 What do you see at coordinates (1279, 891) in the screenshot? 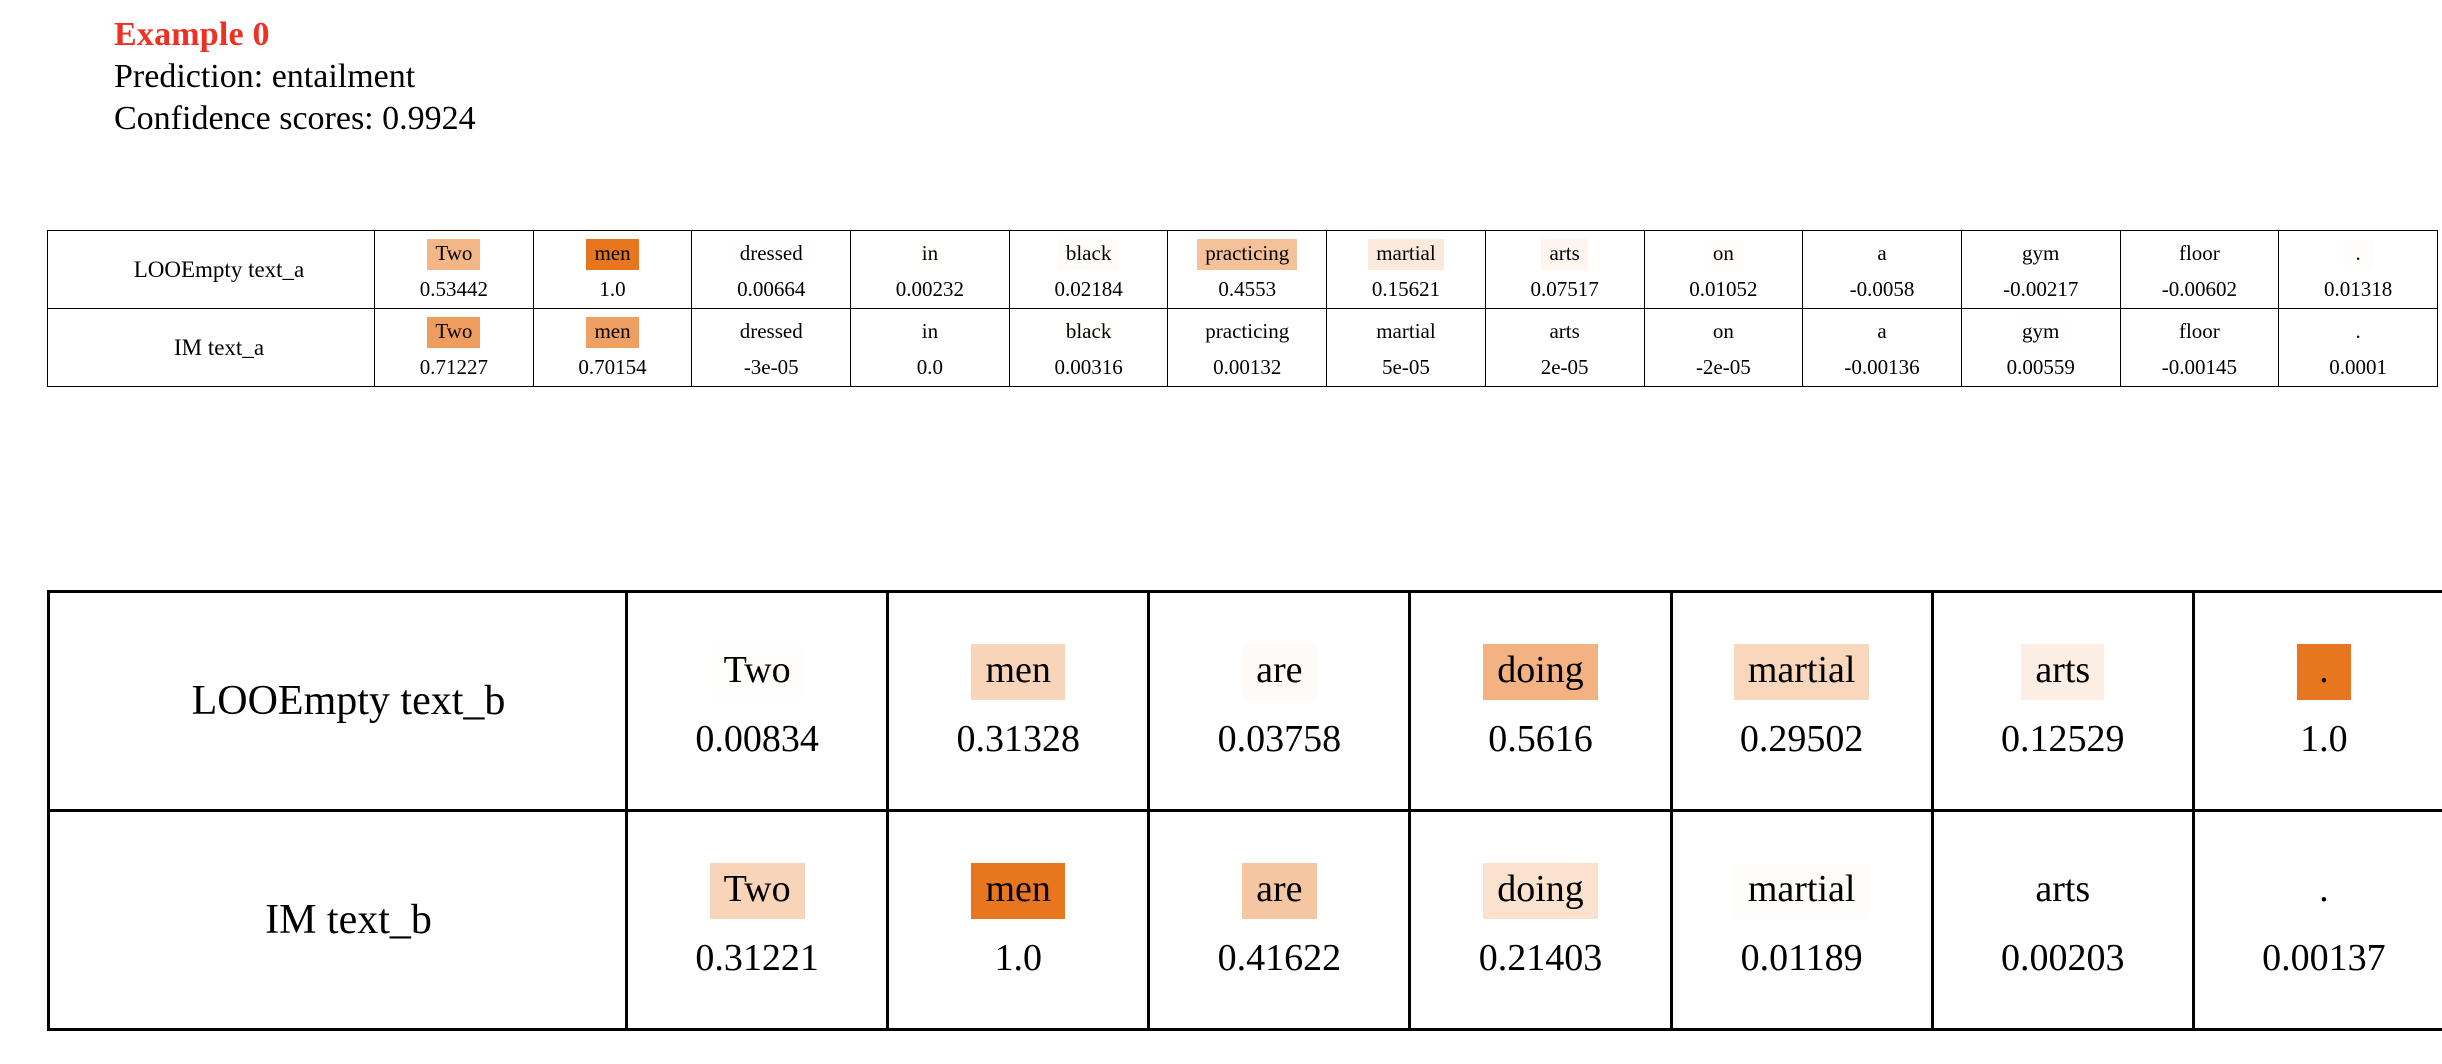
I see `token-highlight: are` at bounding box center [1279, 891].